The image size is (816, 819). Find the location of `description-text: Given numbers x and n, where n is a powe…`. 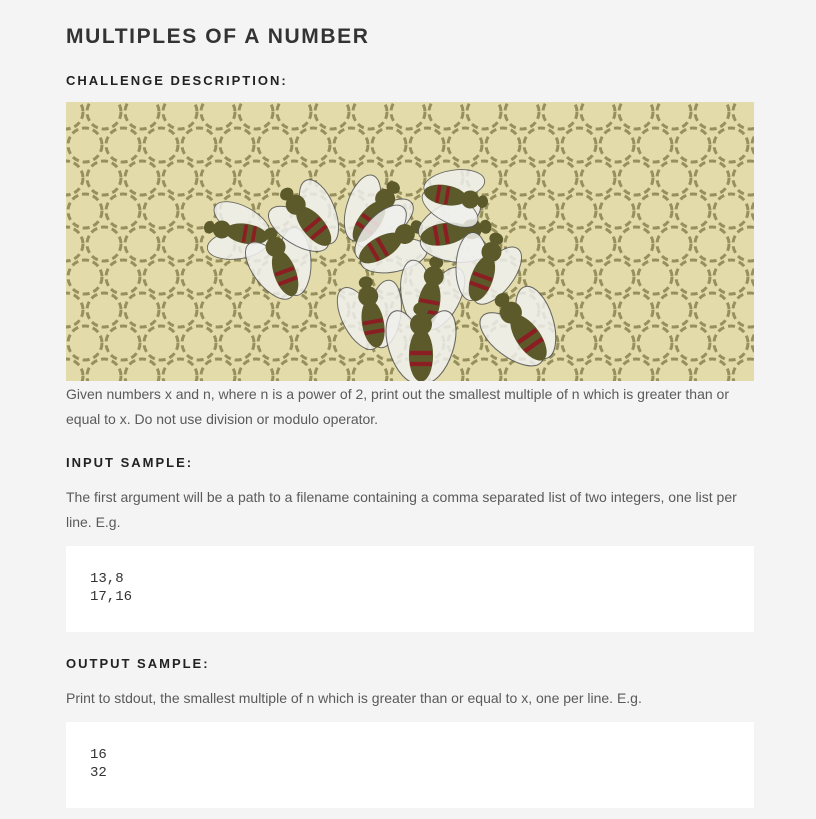

description-text: Given numbers x and n, where n is a powe… is located at coordinates (397, 406).